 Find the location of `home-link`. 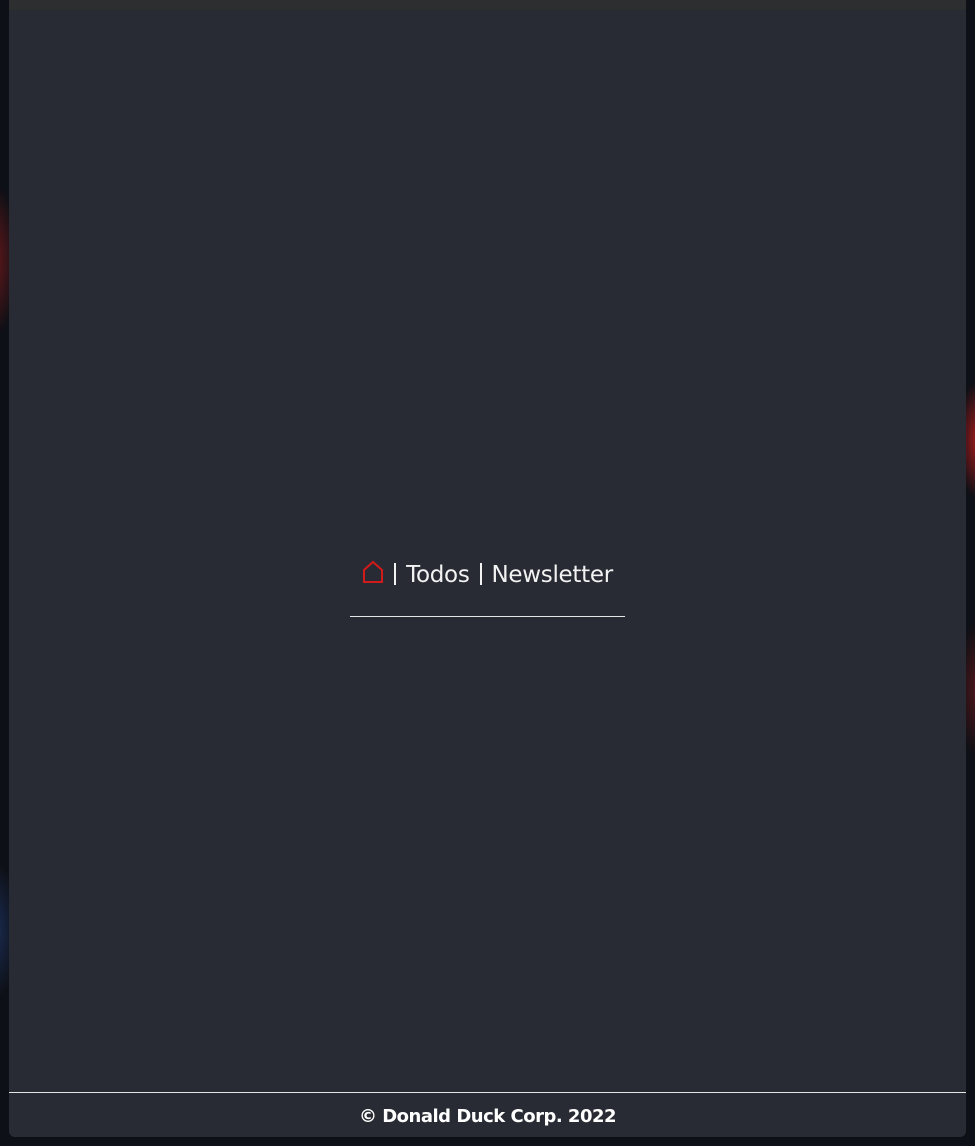

home-link is located at coordinates (373, 575).